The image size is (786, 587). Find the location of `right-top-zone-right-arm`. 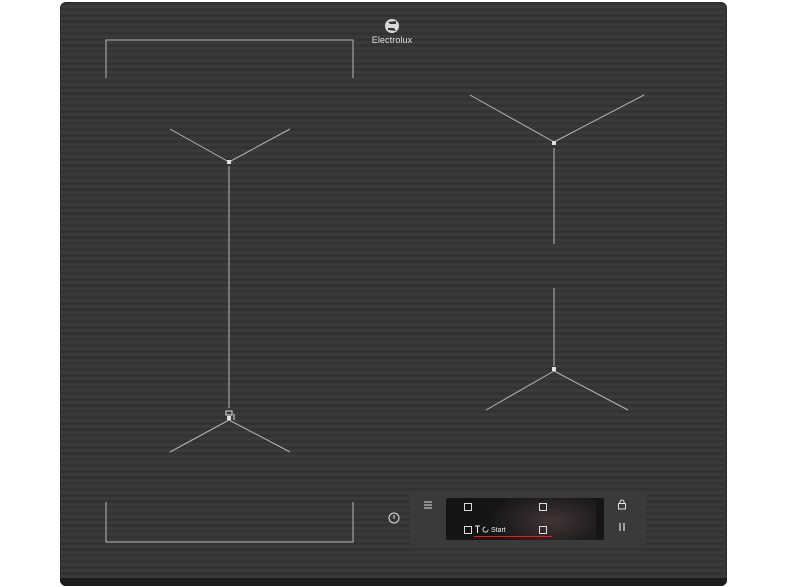

right-top-zone-right-arm is located at coordinates (599, 118).